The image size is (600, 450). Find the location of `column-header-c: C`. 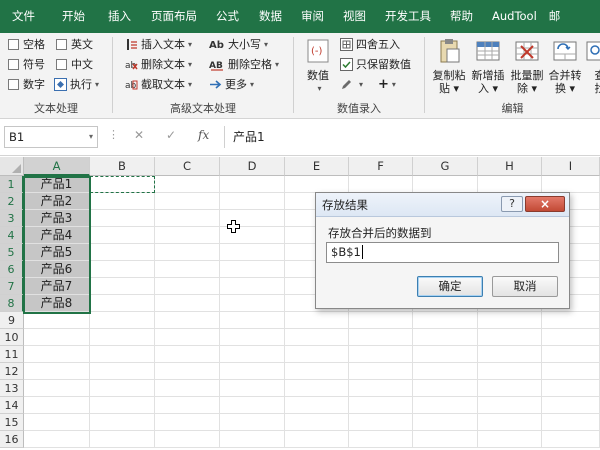

column-header-c: C is located at coordinates (187, 166).